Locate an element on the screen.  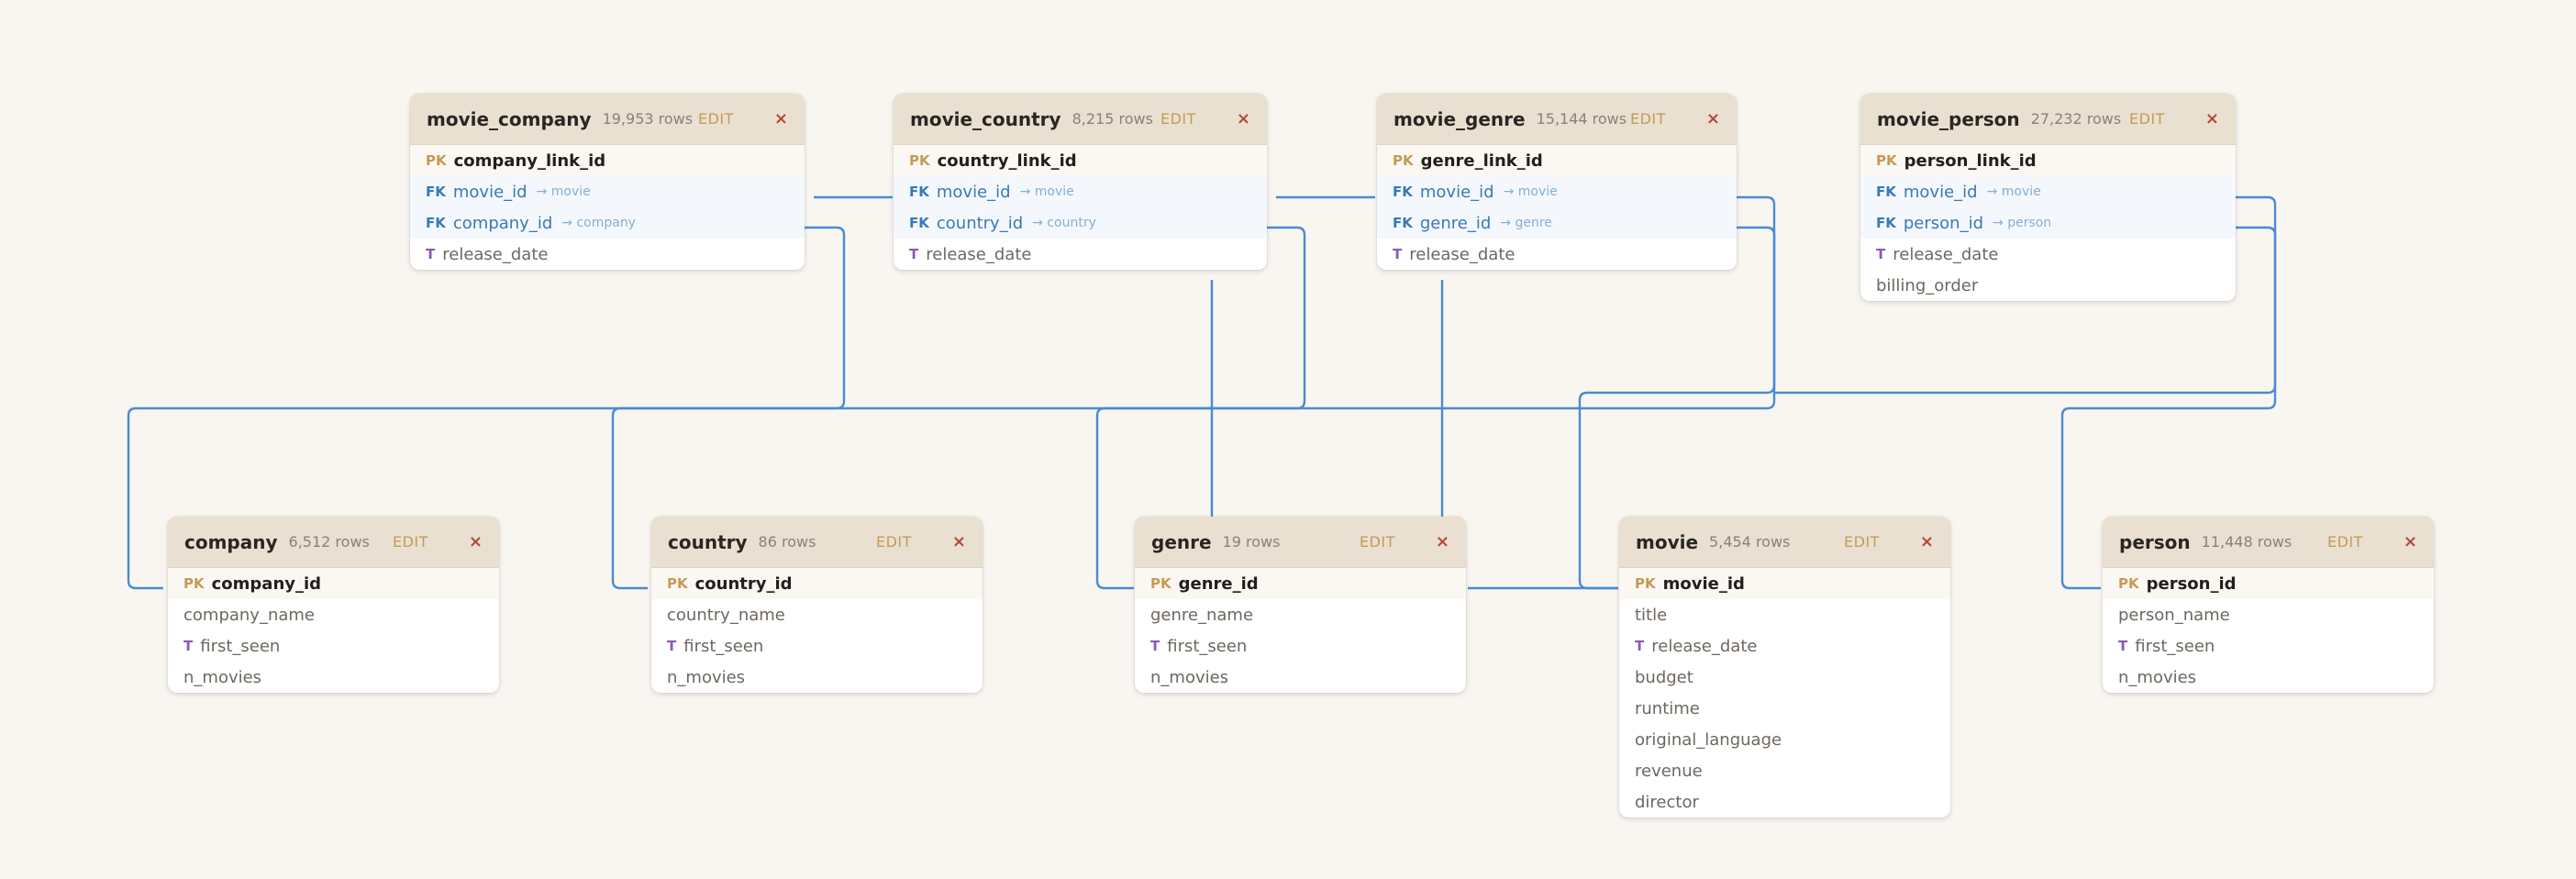
column-name: company_id is located at coordinates (266, 583).